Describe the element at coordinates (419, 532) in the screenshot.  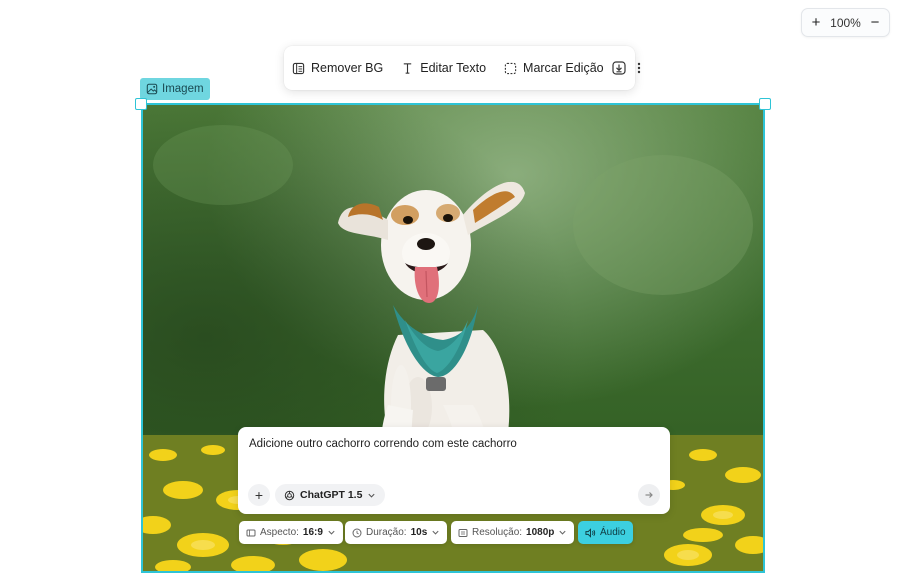
I see `duration-value: 10s` at that location.